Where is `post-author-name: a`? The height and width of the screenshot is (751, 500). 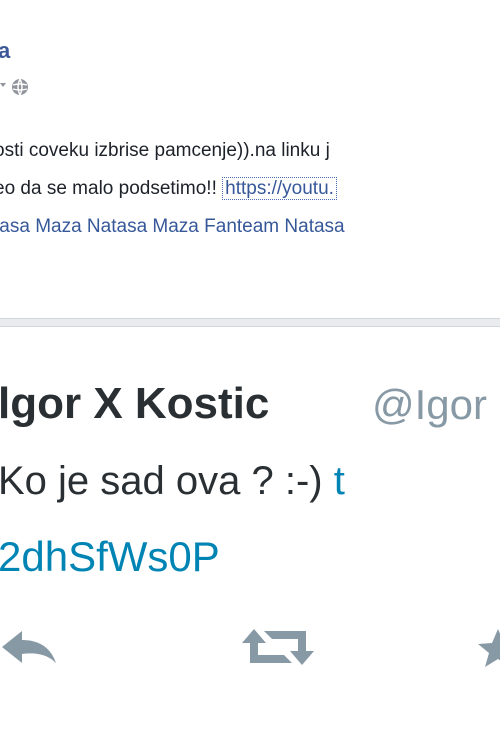 post-author-name: a is located at coordinates (5, 51).